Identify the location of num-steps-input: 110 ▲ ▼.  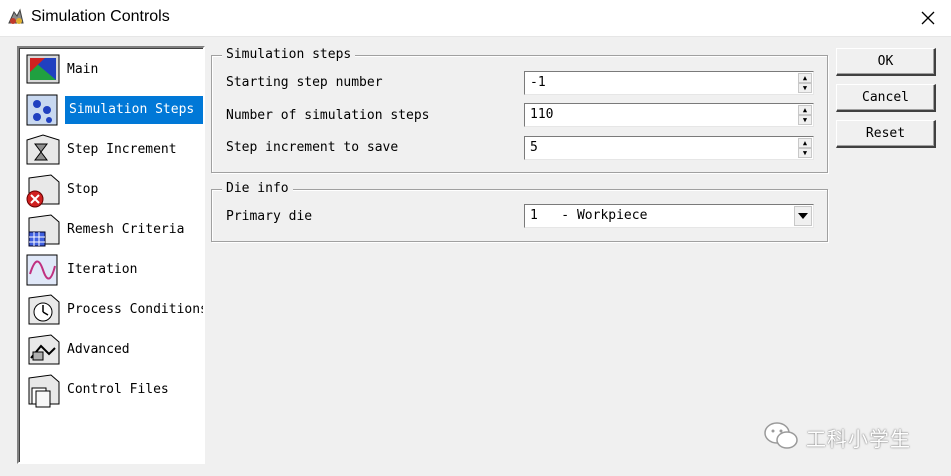
(669, 115).